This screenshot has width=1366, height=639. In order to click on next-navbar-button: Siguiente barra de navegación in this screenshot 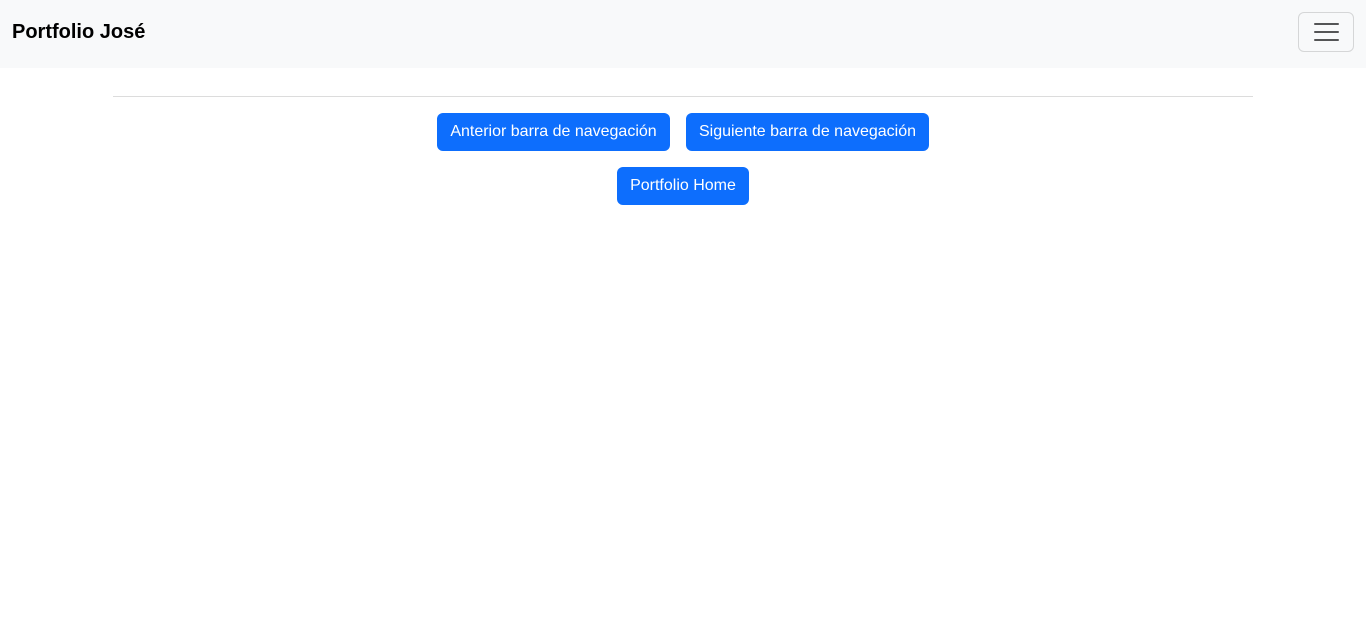, I will do `click(807, 132)`.